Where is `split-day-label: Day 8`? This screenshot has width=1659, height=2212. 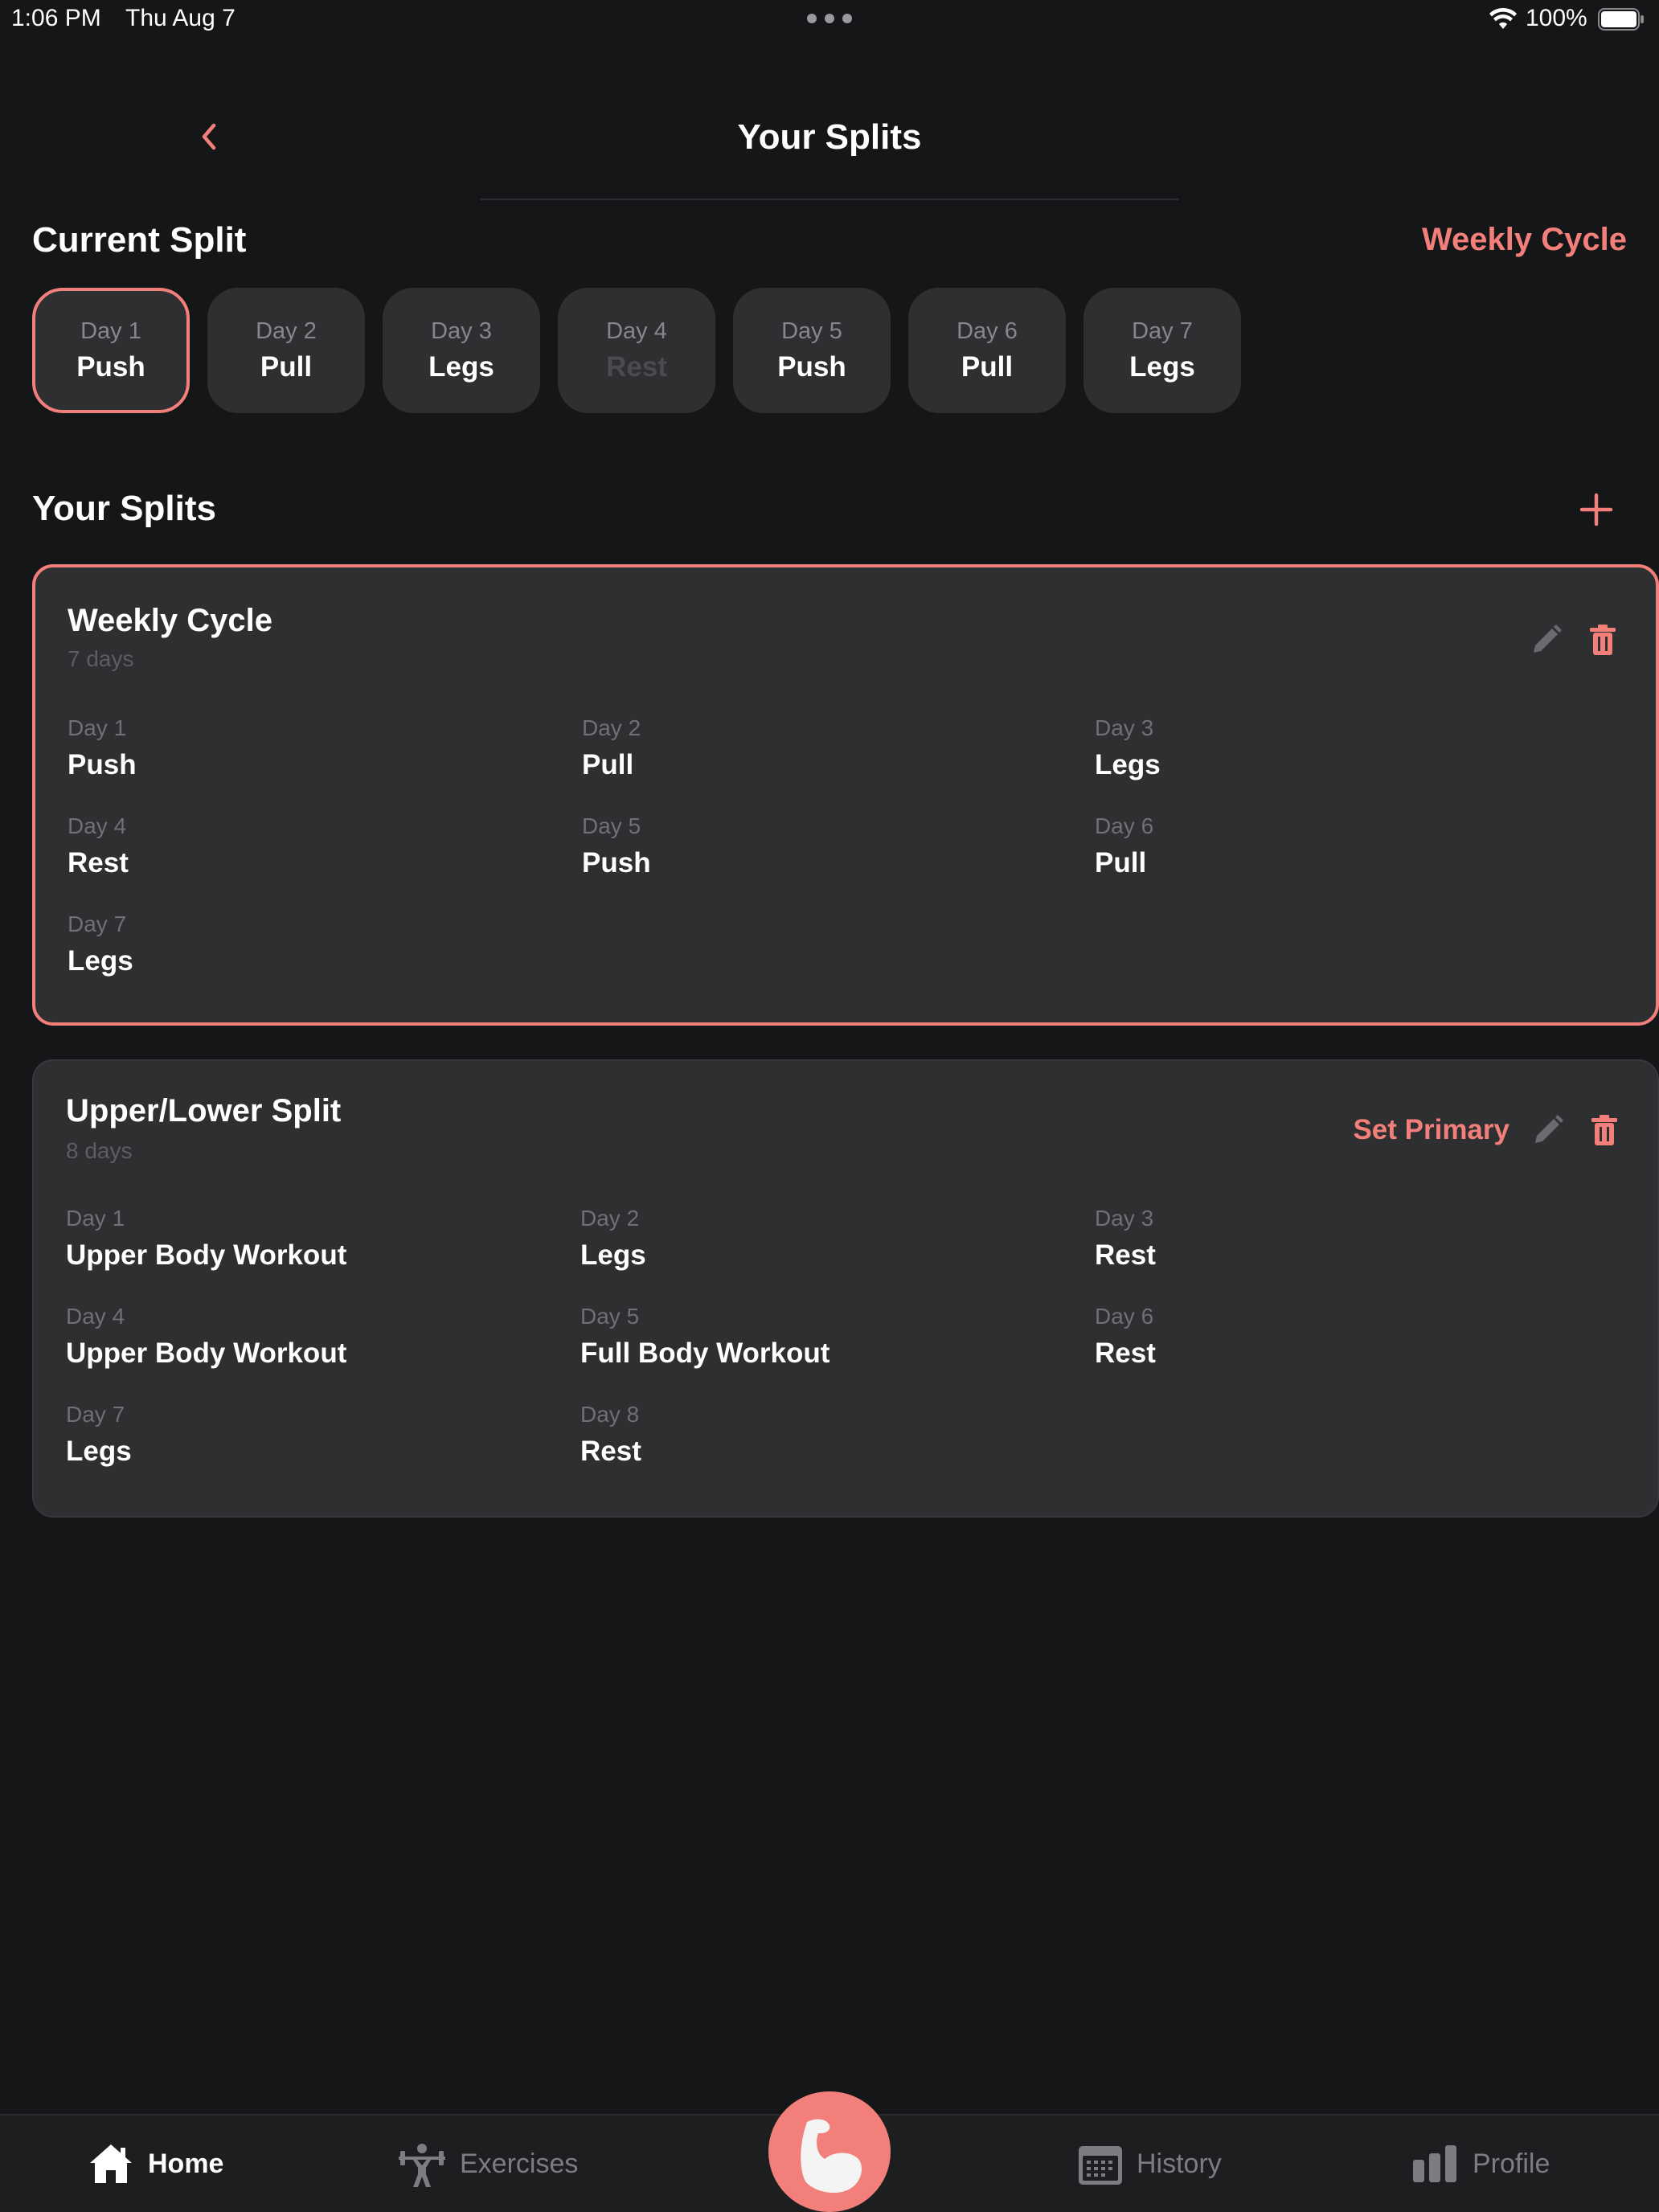 split-day-label: Day 8 is located at coordinates (610, 1414).